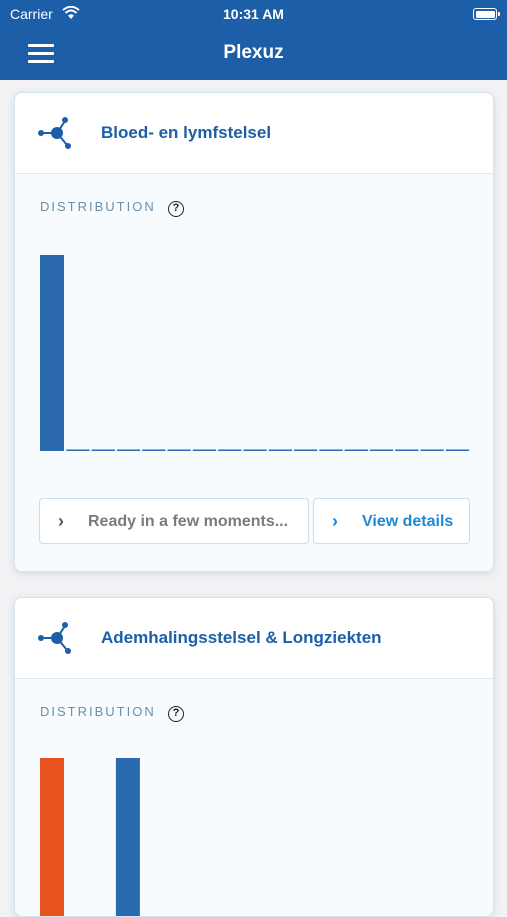 This screenshot has height=917, width=507. I want to click on status-bar: Carrier 10:31 AM, so click(253, 15).